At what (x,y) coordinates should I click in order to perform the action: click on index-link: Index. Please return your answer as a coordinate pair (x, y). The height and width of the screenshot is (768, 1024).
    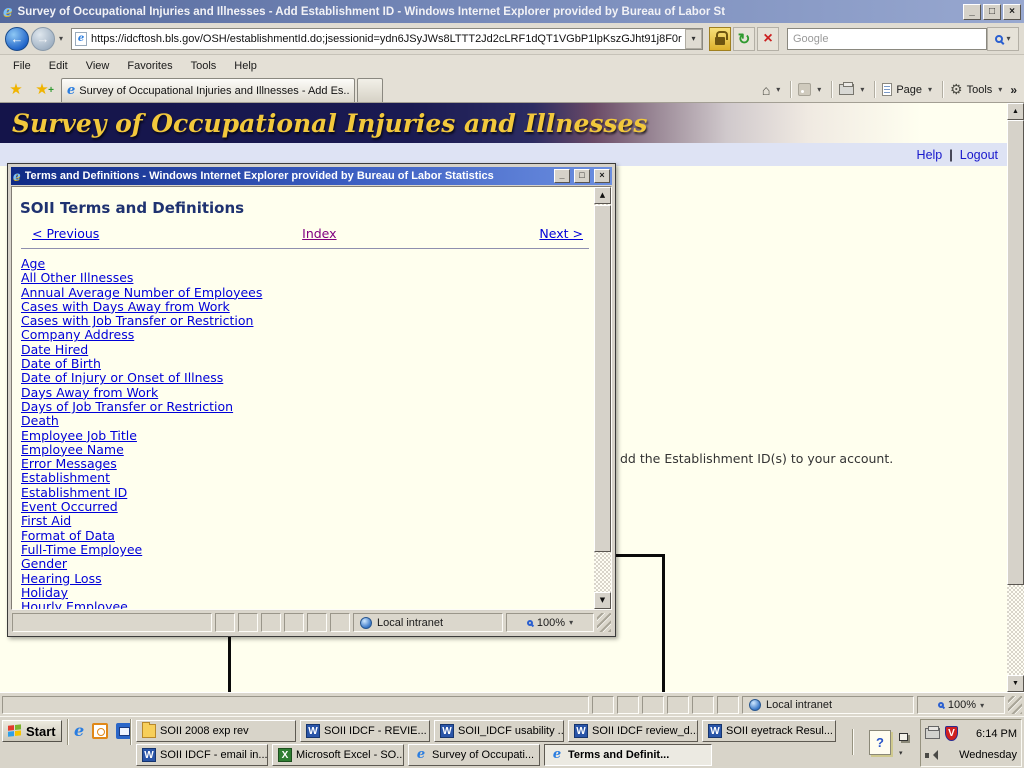
    Looking at the image, I should click on (319, 233).